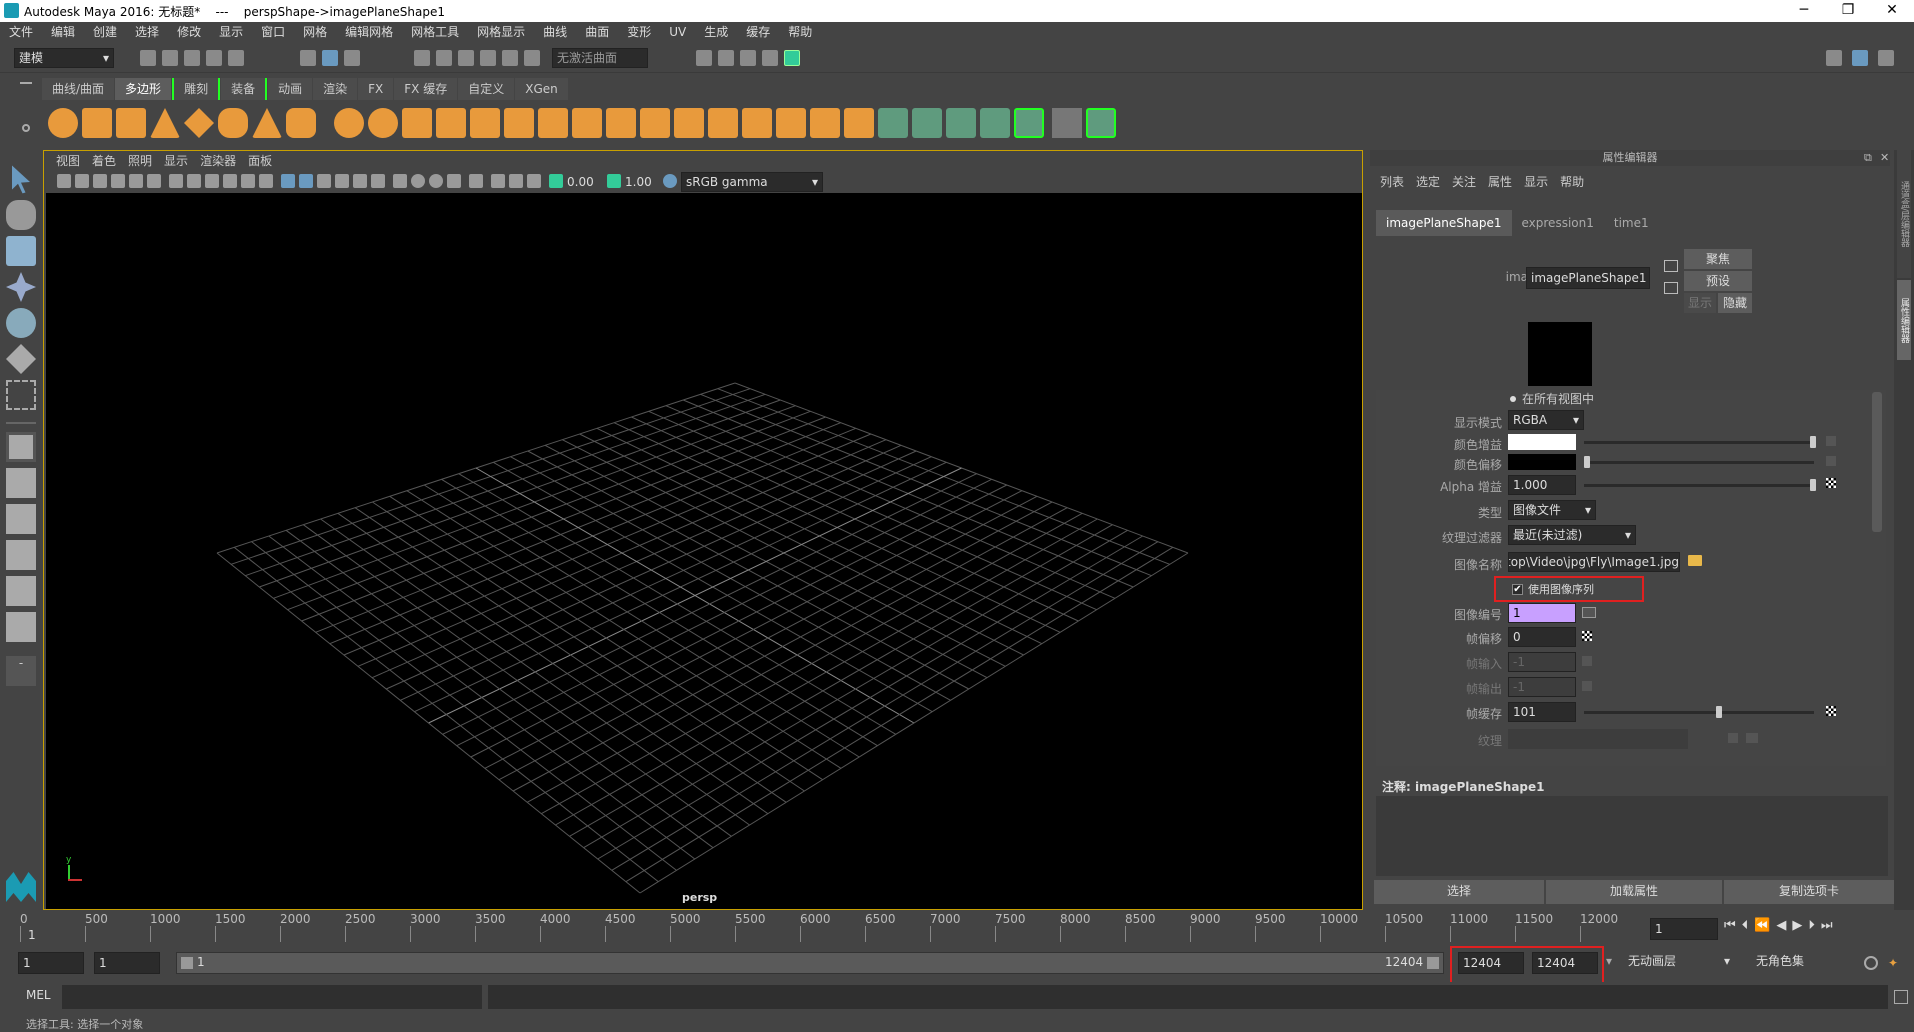 The height and width of the screenshot is (1032, 1914). Describe the element at coordinates (444, 58) in the screenshot. I see `snap-curve-icon` at that location.